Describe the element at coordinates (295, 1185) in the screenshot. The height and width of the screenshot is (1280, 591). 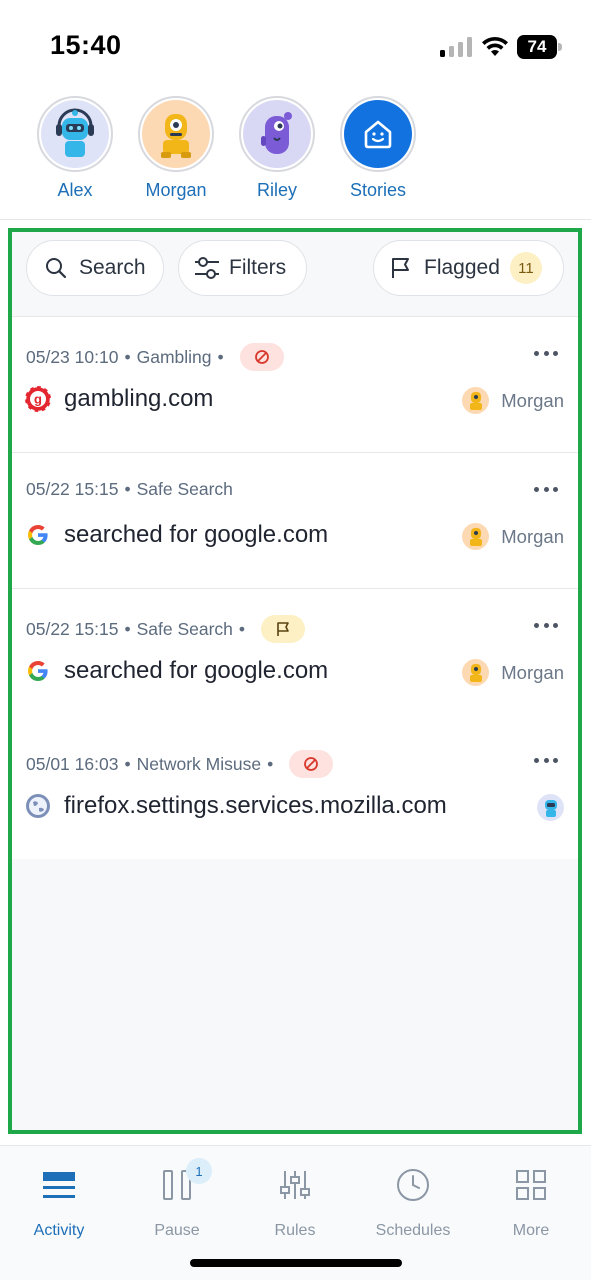
I see `equalizer-icon` at that location.